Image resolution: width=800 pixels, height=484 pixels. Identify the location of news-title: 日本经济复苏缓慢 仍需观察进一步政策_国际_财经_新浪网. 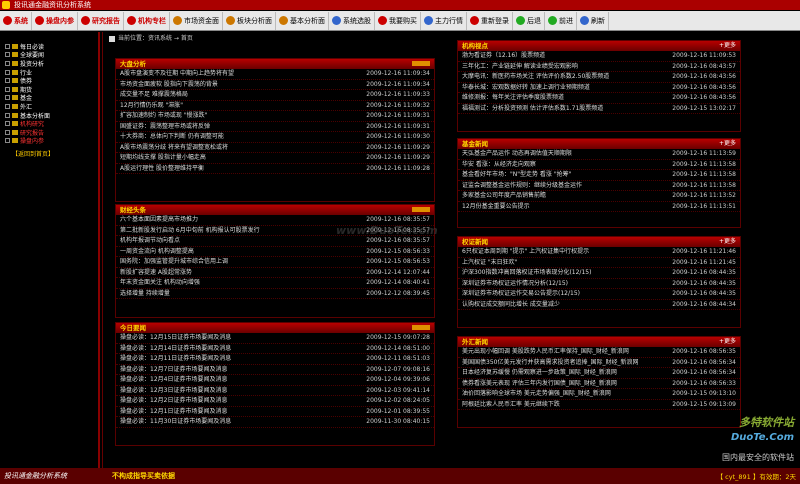
(539, 373).